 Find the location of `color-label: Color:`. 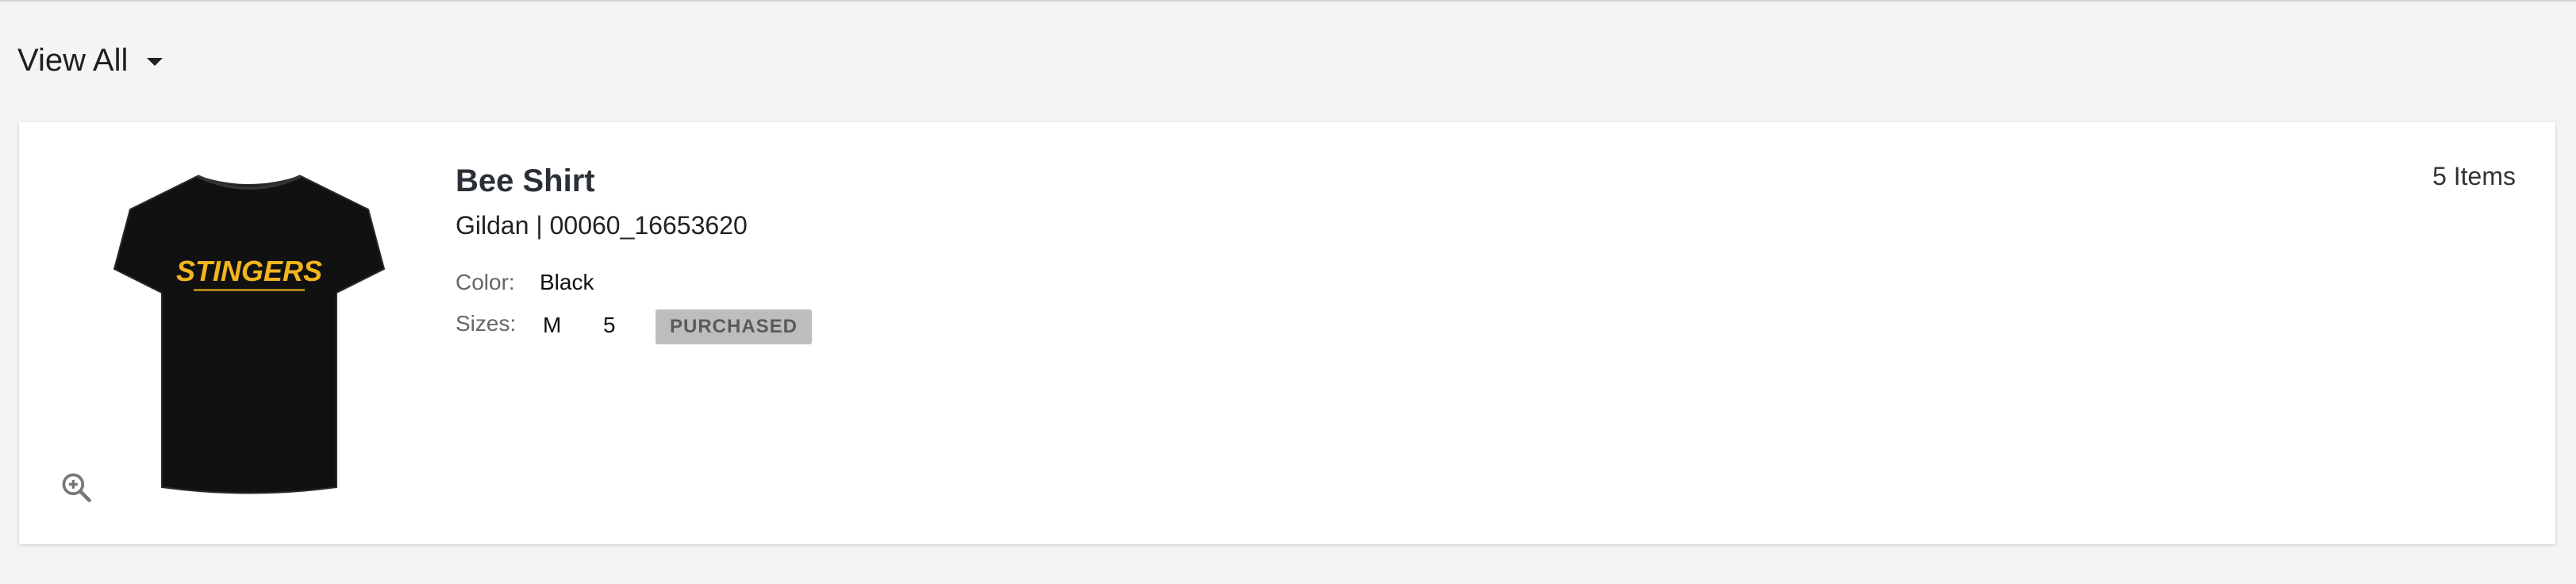

color-label: Color: is located at coordinates (485, 282).